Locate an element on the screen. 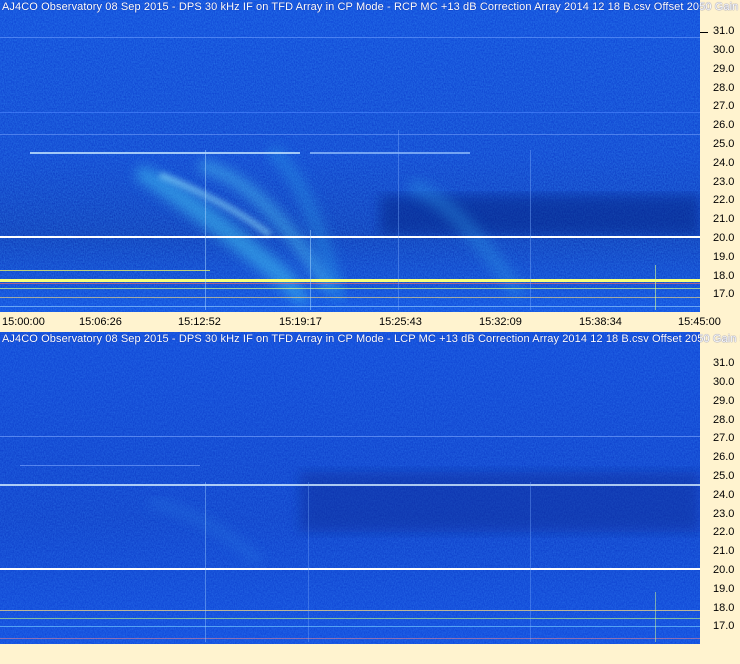 The height and width of the screenshot is (664, 740). x-label: 15:12:52 is located at coordinates (199, 322).